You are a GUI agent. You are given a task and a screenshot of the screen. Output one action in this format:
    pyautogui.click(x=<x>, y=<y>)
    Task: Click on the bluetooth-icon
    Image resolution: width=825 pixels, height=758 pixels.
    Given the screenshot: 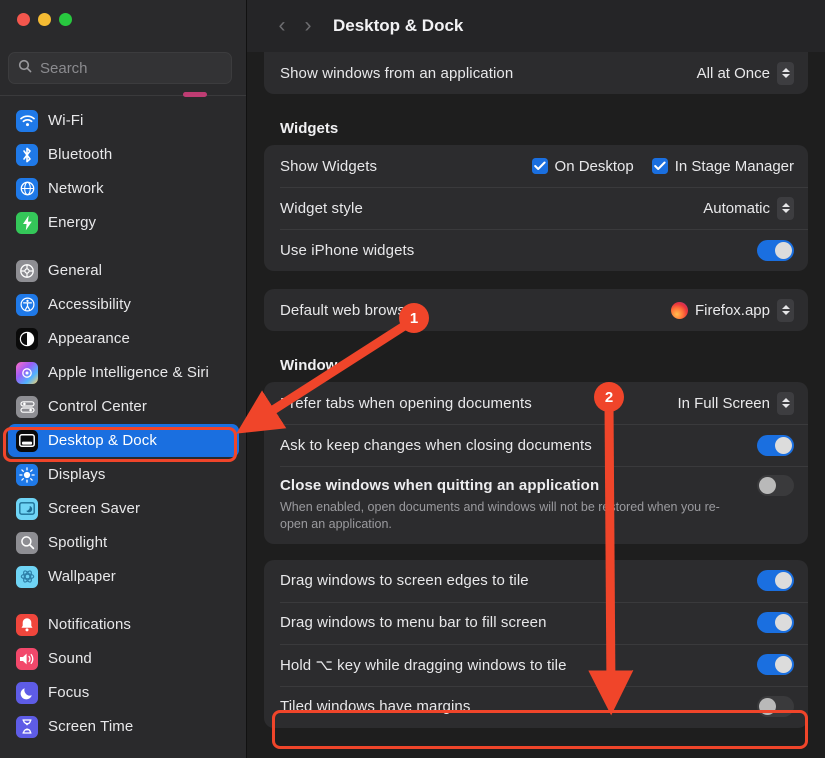 What is the action you would take?
    pyautogui.click(x=27, y=154)
    